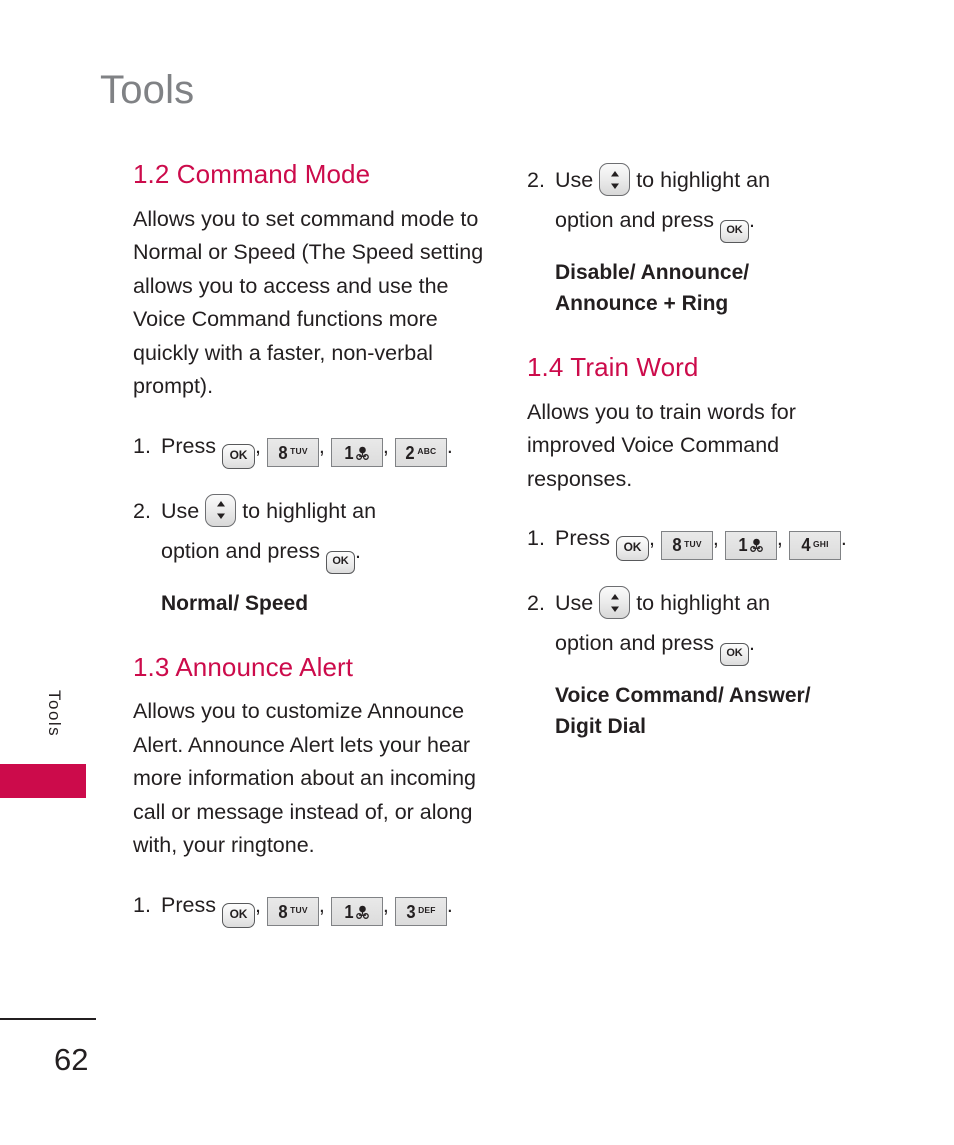  Describe the element at coordinates (410, 452) in the screenshot. I see `key-digit: 2` at that location.